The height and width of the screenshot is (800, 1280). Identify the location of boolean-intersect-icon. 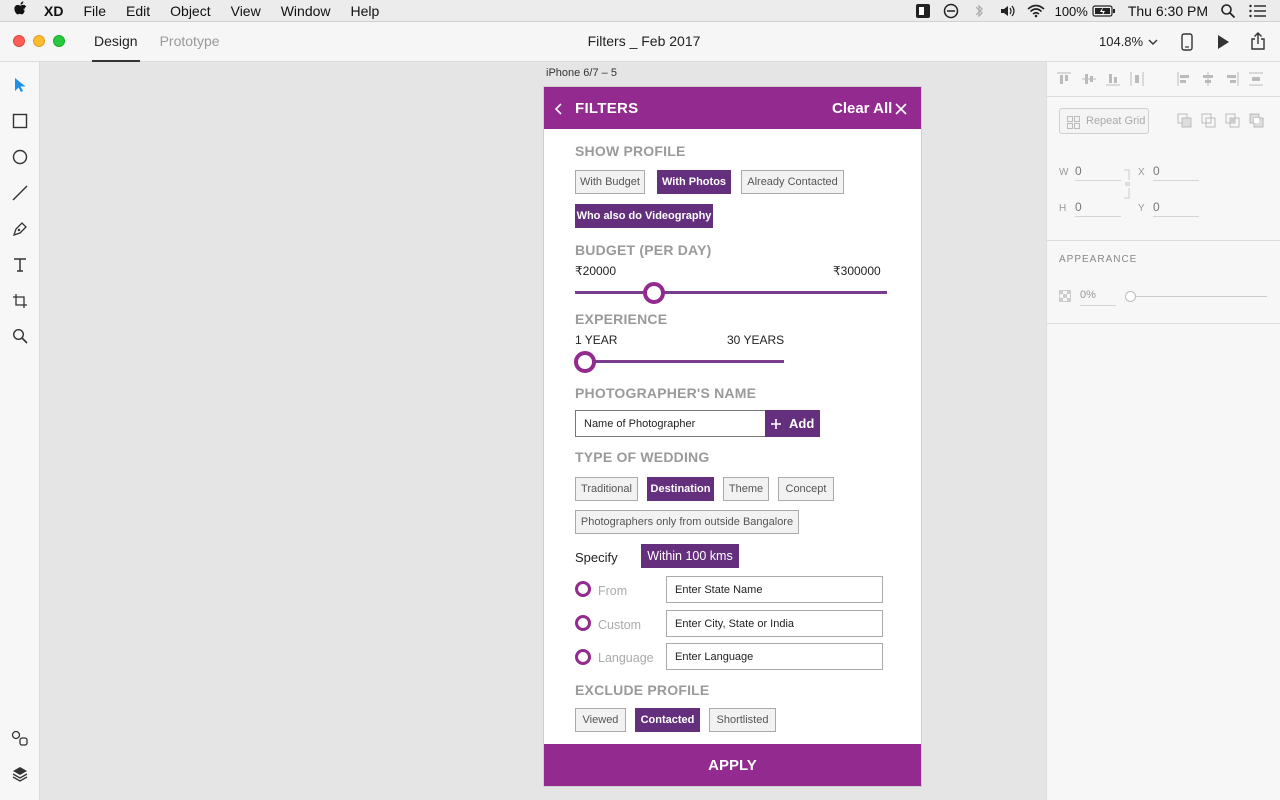
(1233, 123).